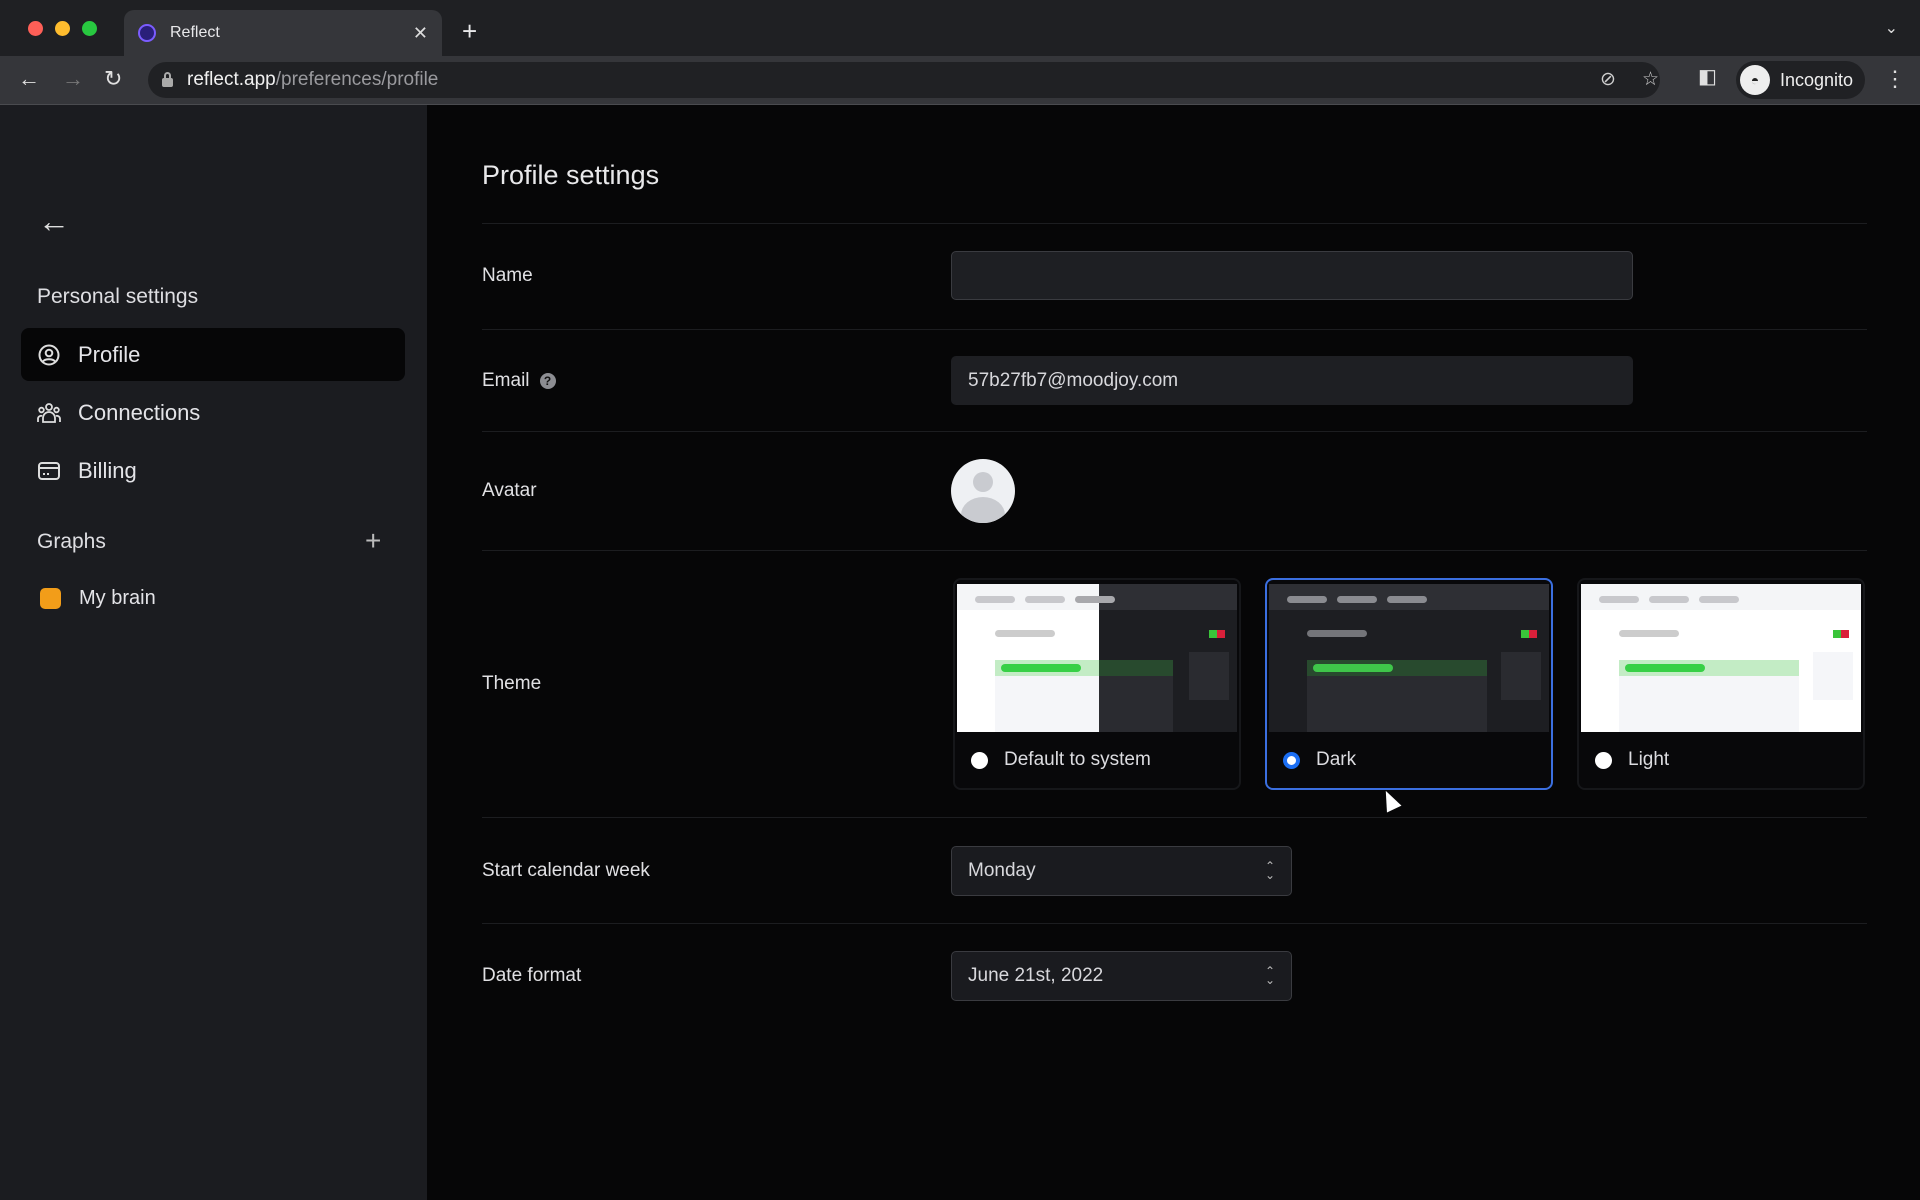  I want to click on start-week-select: Monday ⌃ ⌄, so click(1121, 871).